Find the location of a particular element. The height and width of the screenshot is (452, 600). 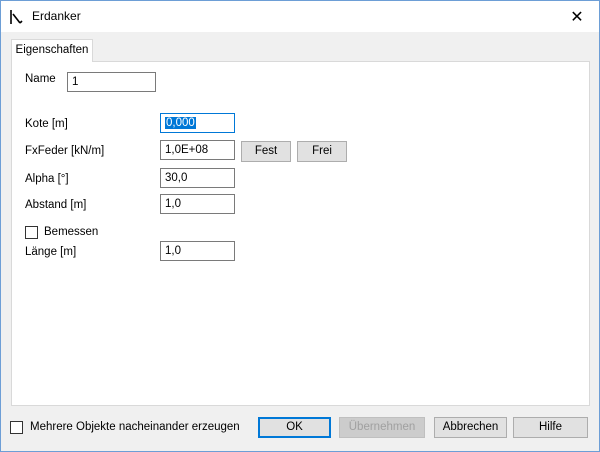

cancel-button: Abbrechen is located at coordinates (470, 427).